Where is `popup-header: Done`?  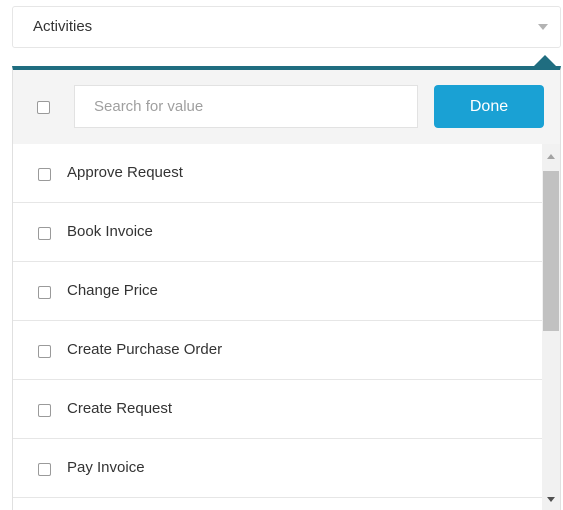 popup-header: Done is located at coordinates (286, 107).